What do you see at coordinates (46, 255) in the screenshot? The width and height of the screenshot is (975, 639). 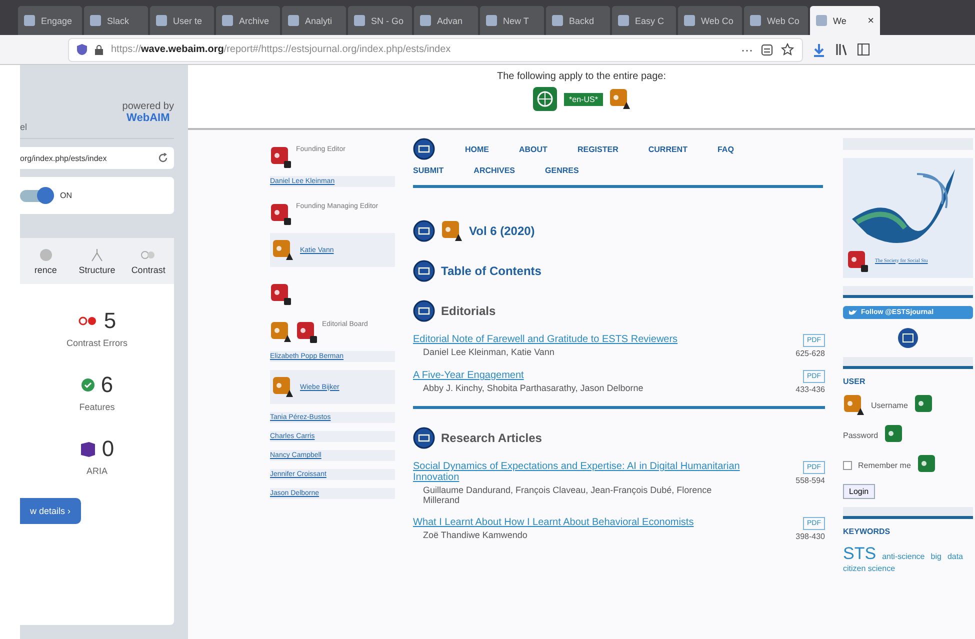 I see `info-icon` at bounding box center [46, 255].